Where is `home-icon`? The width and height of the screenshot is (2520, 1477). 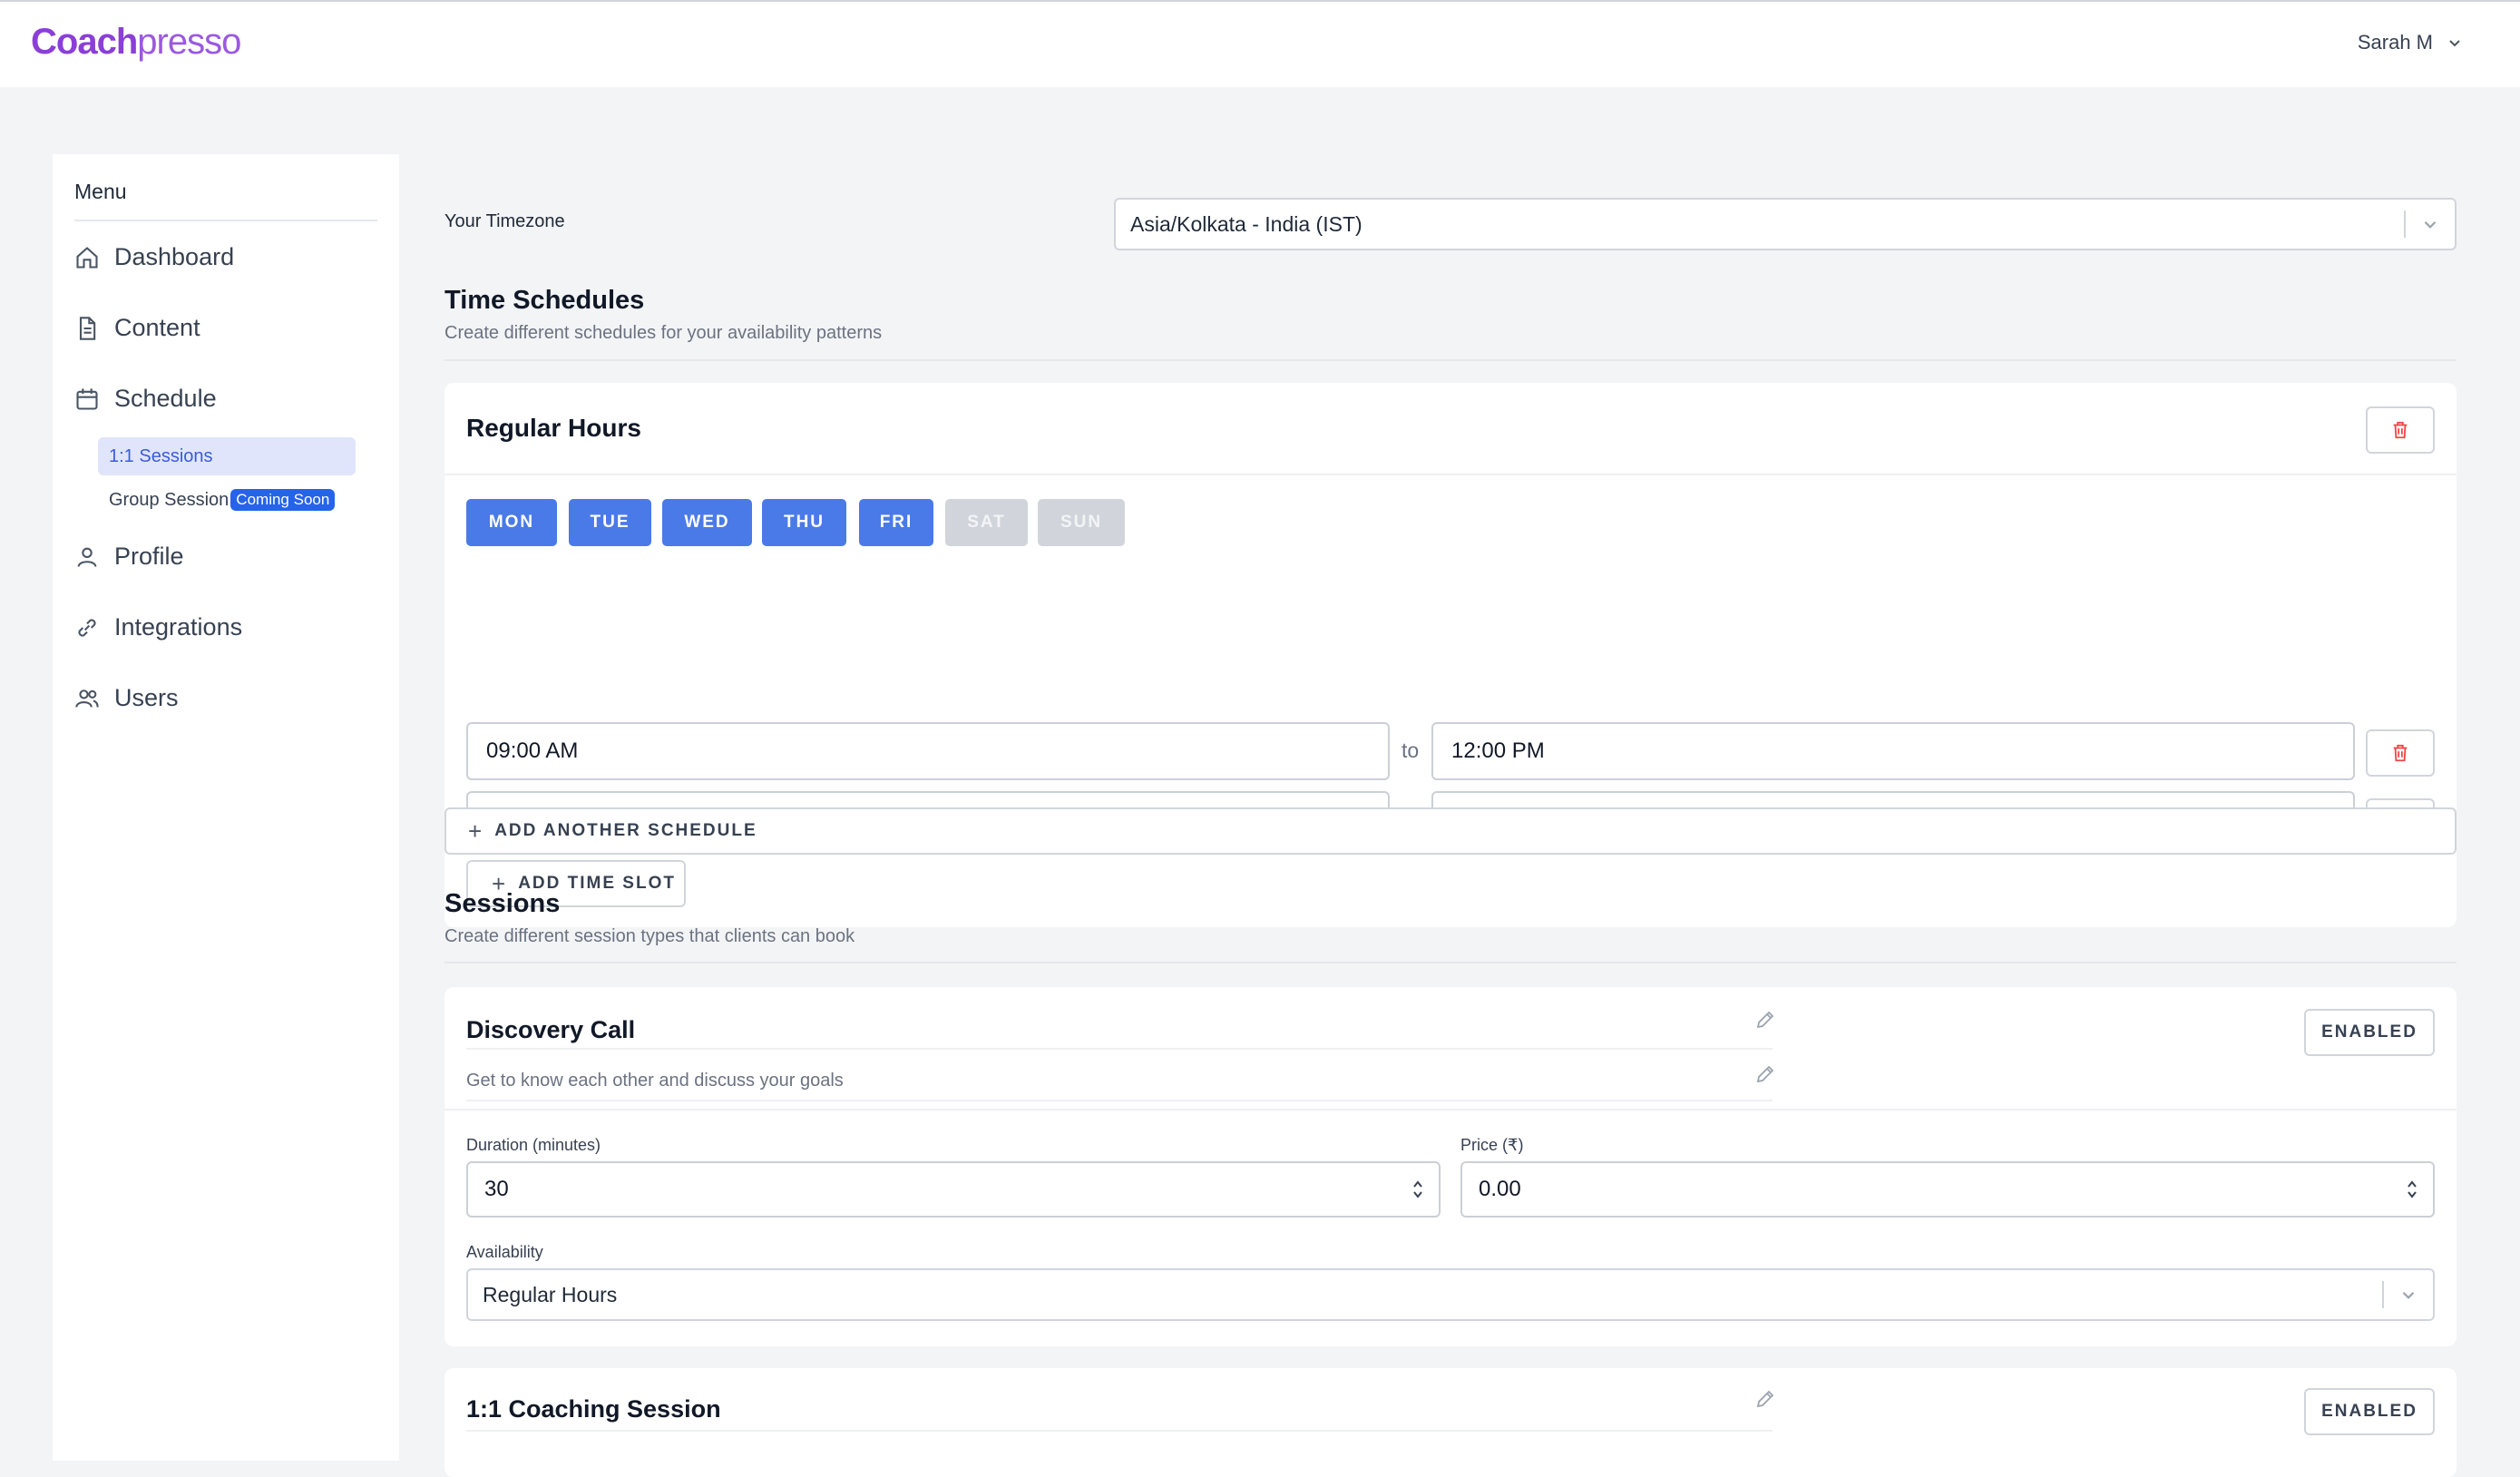
home-icon is located at coordinates (87, 257).